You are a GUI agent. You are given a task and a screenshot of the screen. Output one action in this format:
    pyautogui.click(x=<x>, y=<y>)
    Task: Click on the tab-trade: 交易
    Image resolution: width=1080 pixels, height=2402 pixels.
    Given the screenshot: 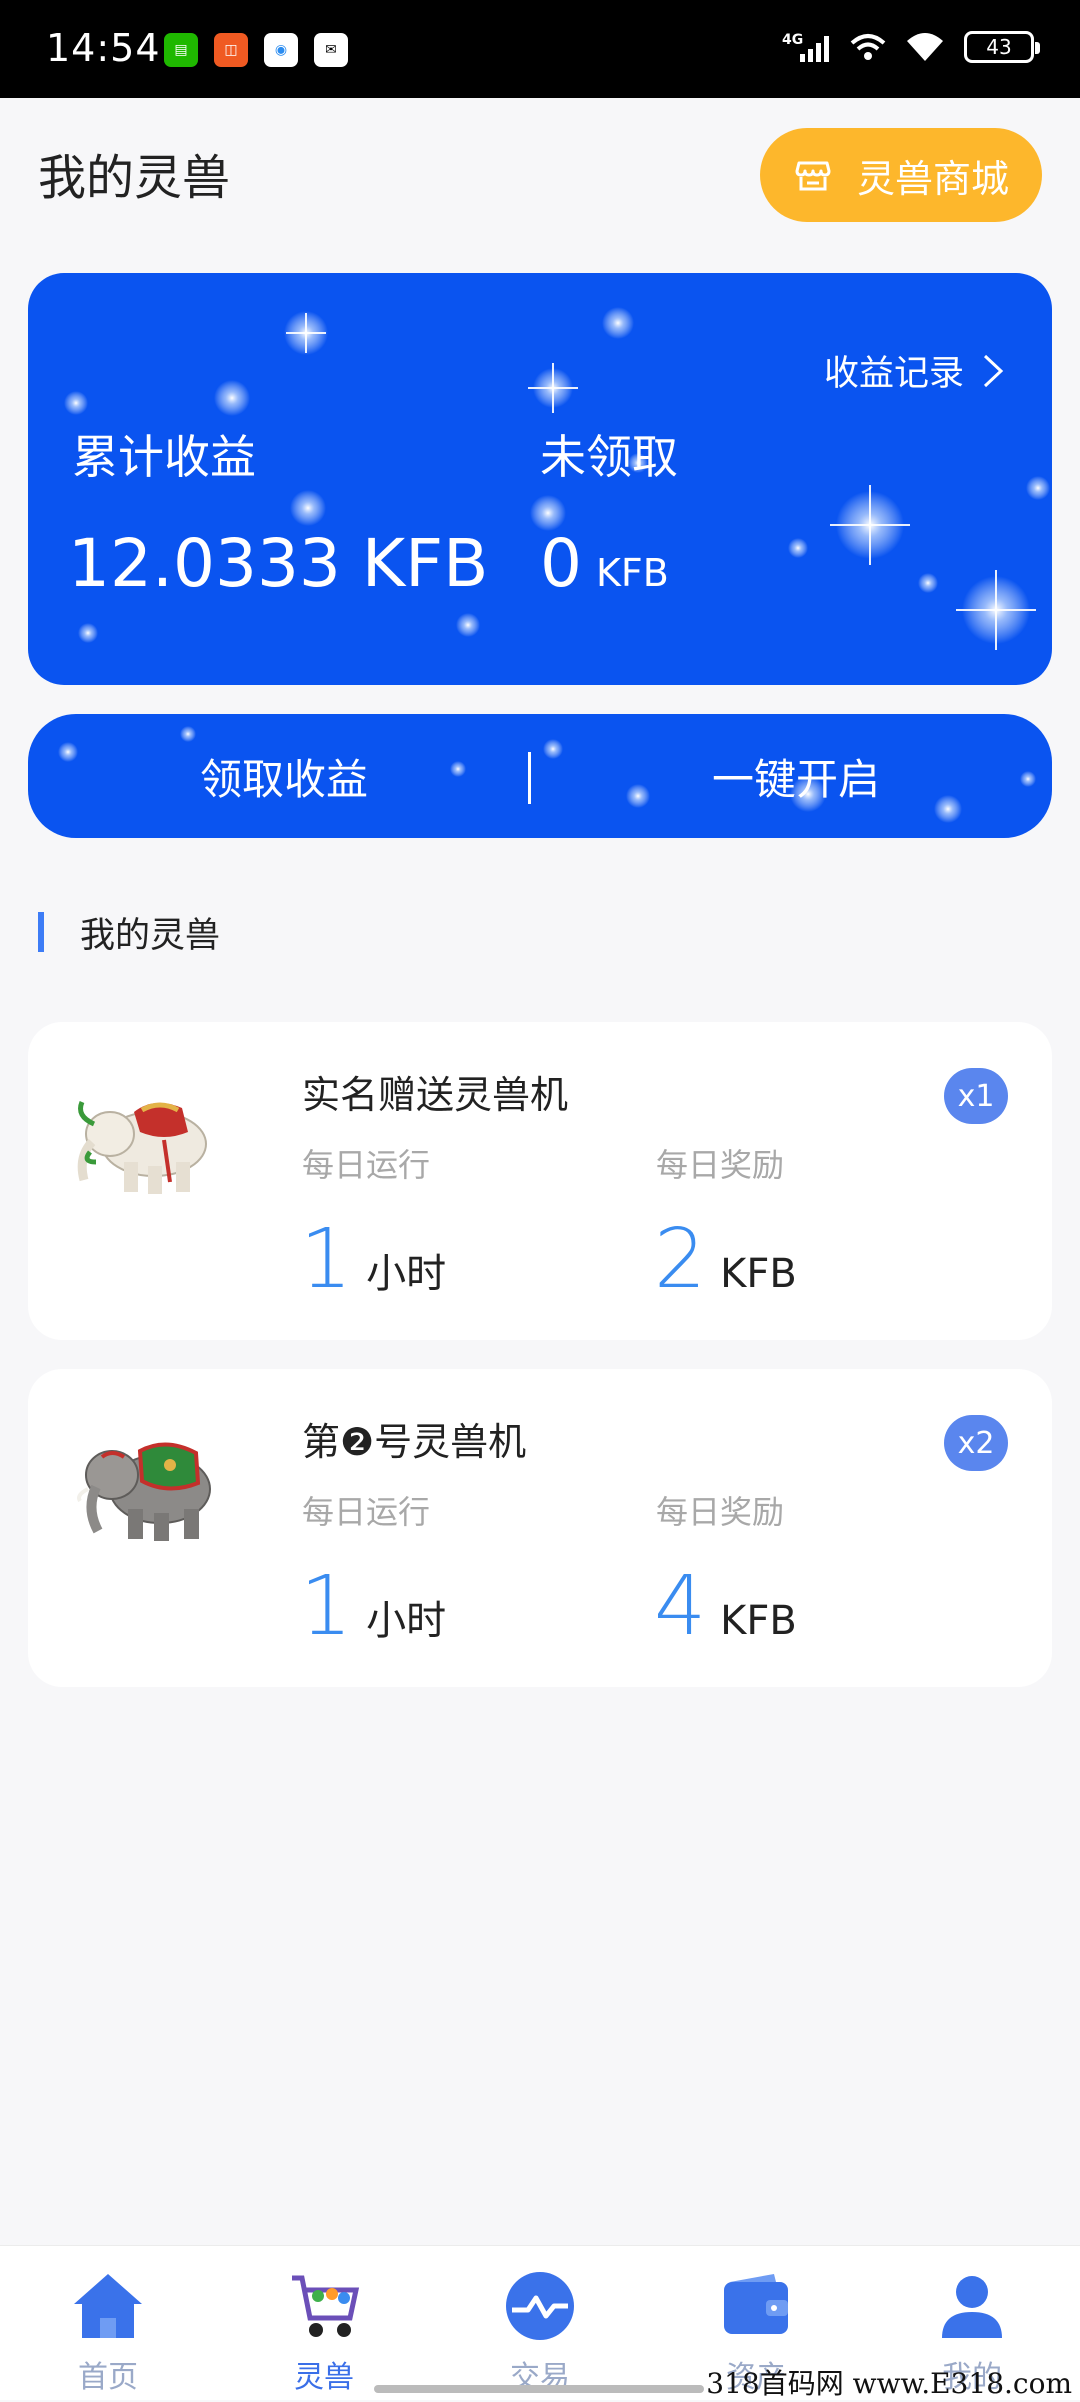 What is the action you would take?
    pyautogui.click(x=540, y=2323)
    